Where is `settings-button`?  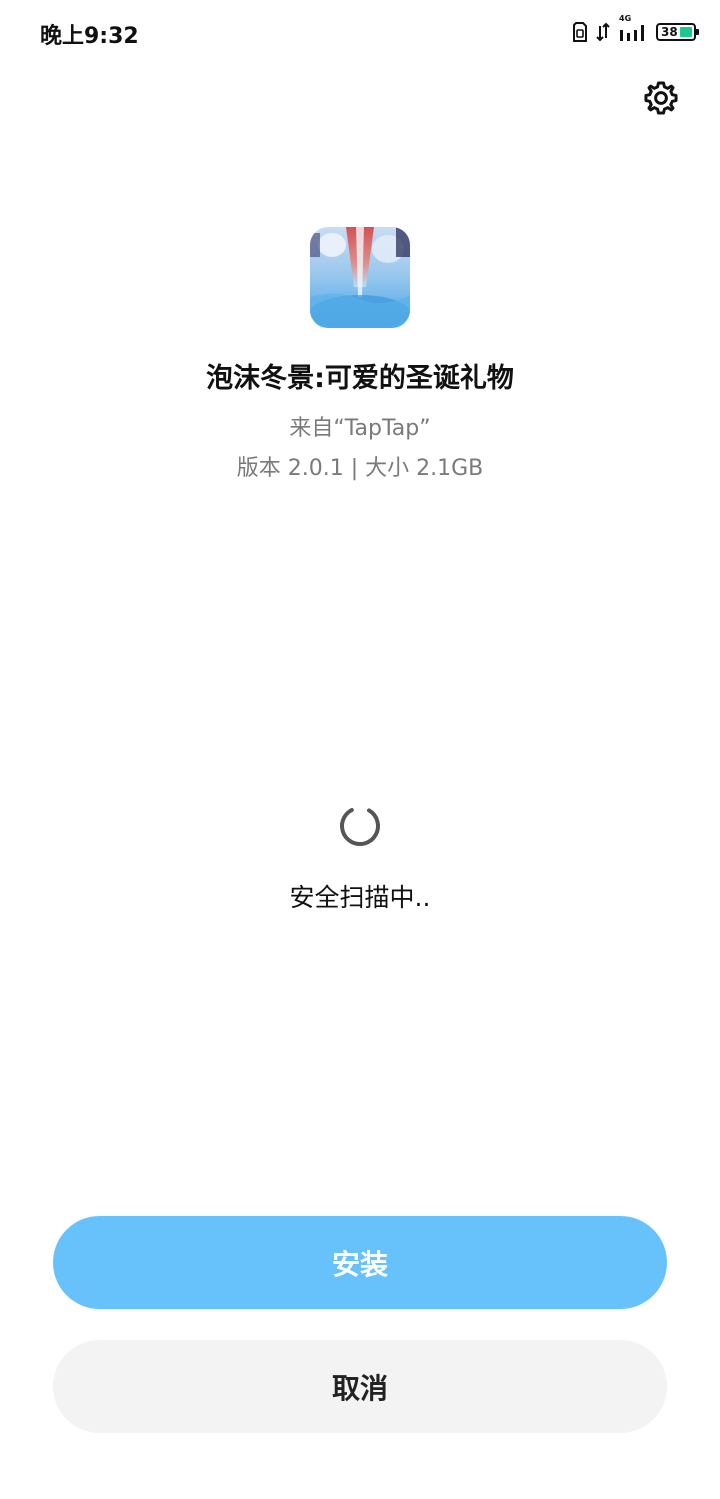
settings-button is located at coordinates (661, 100).